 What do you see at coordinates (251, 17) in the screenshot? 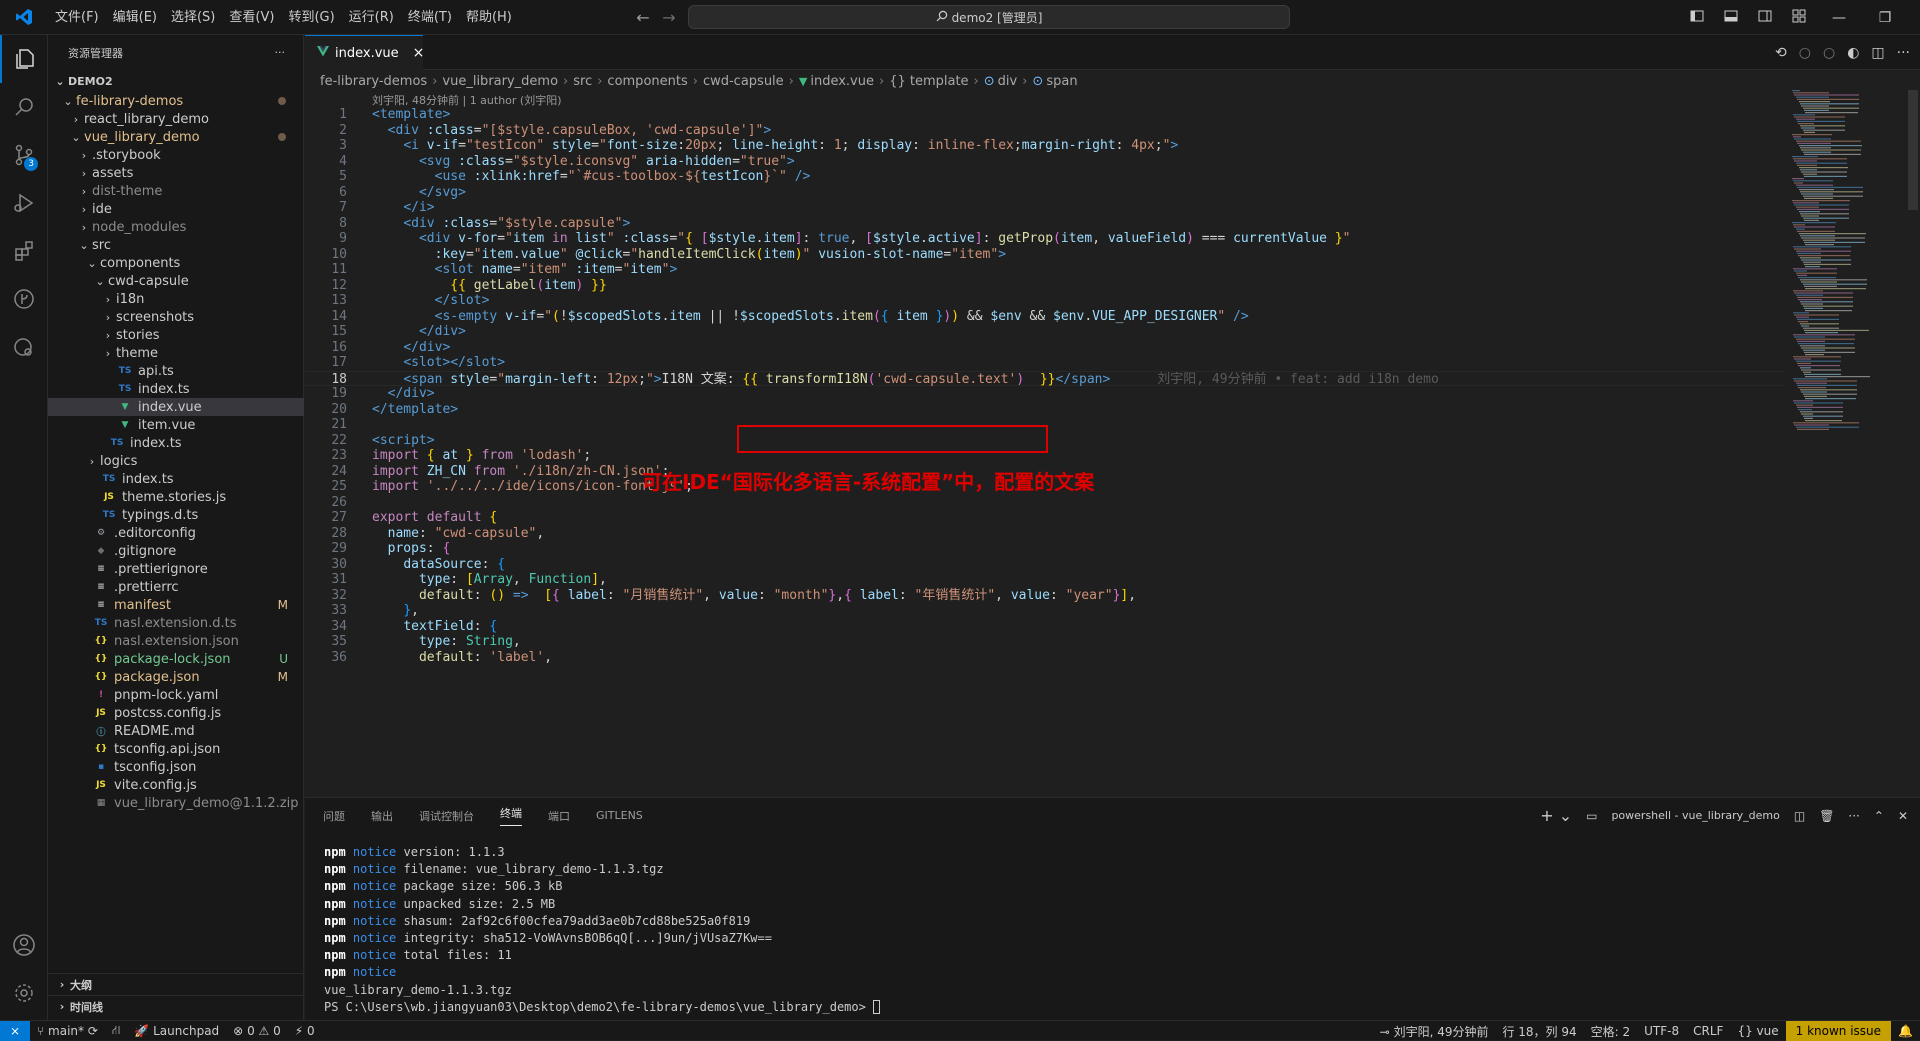
I see `menu-item: 查看(V)` at bounding box center [251, 17].